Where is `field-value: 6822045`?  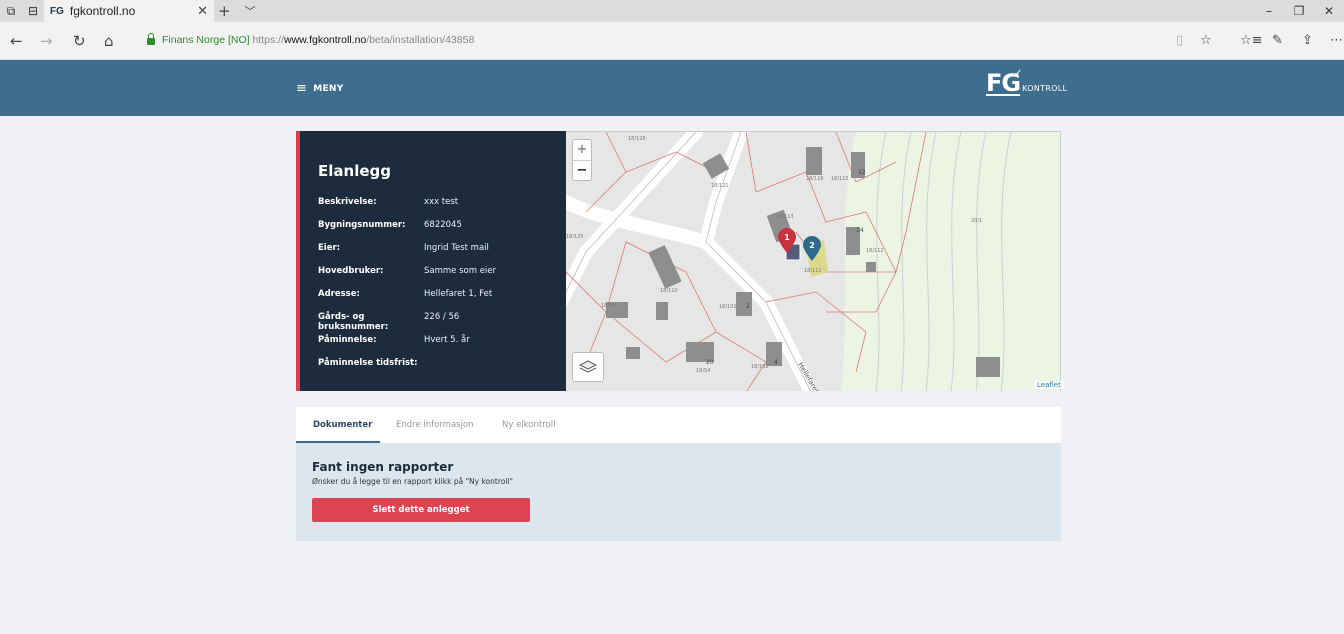
field-value: 6822045 is located at coordinates (443, 225).